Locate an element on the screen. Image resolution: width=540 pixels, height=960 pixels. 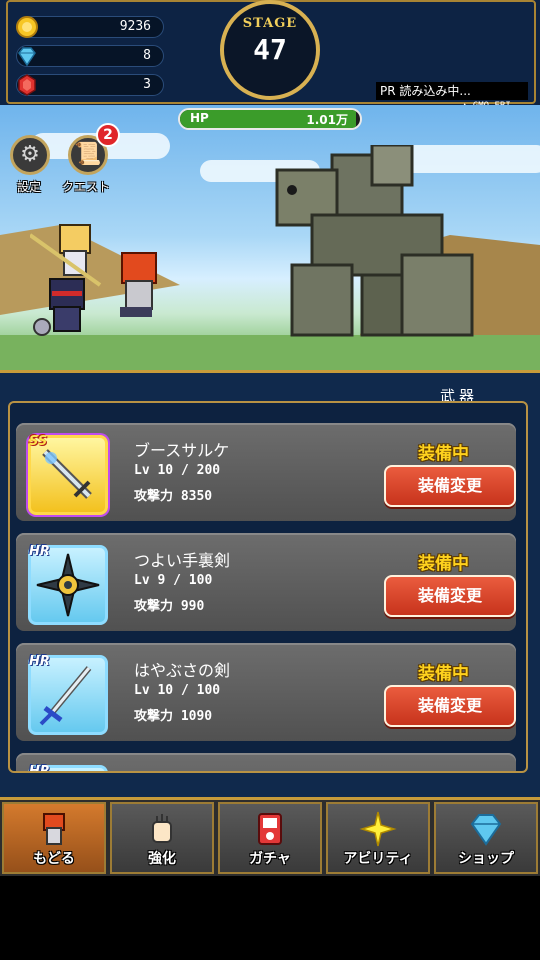
weapon-name: はやぶさの剣 is located at coordinates (182, 670).